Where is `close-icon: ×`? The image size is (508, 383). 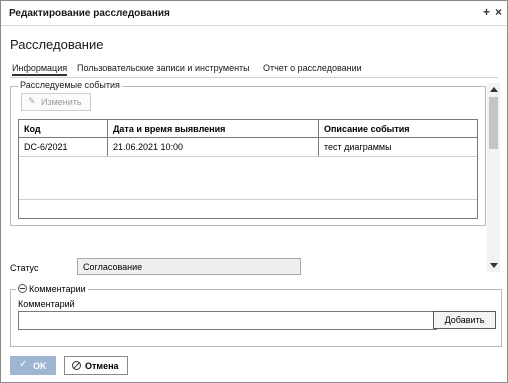
close-icon: × is located at coordinates (498, 12).